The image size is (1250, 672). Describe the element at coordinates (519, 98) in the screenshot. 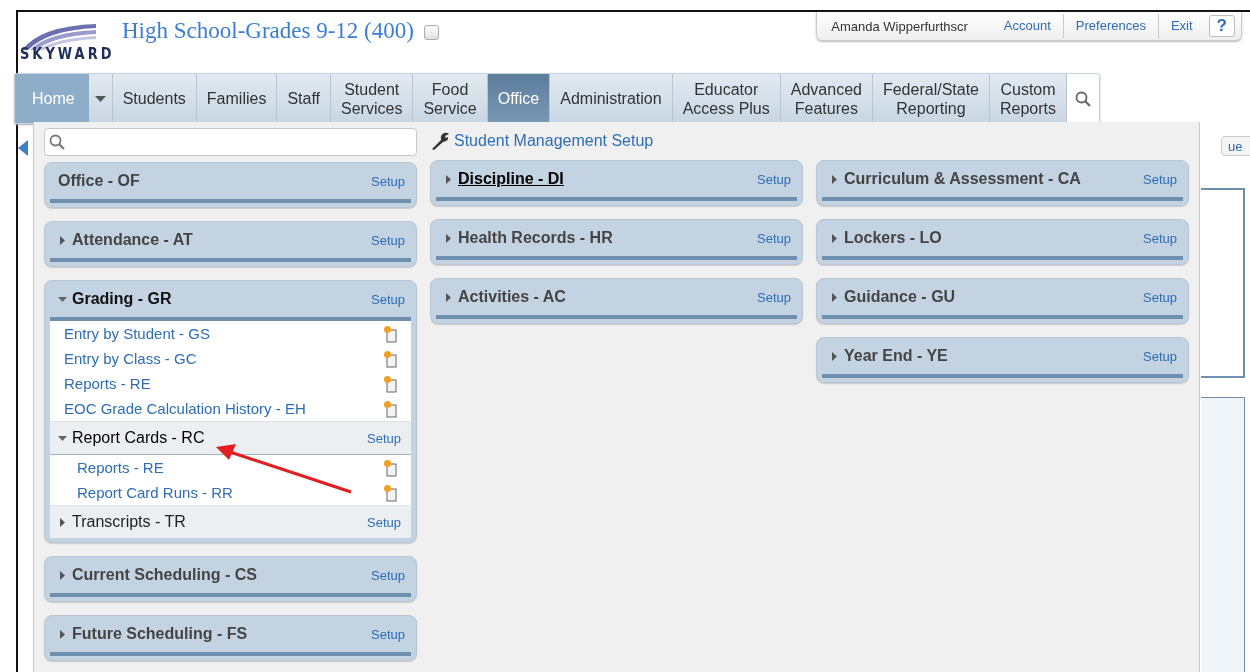

I see `nav-tab: Office` at that location.